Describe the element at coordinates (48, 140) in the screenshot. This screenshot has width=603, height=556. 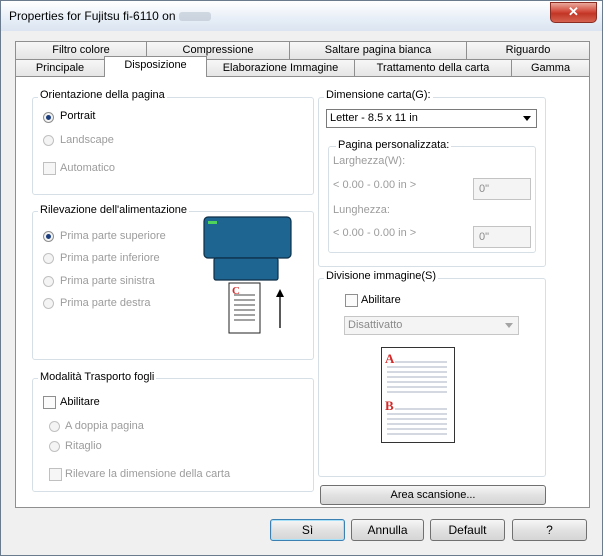
I see `landscape-radio` at that location.